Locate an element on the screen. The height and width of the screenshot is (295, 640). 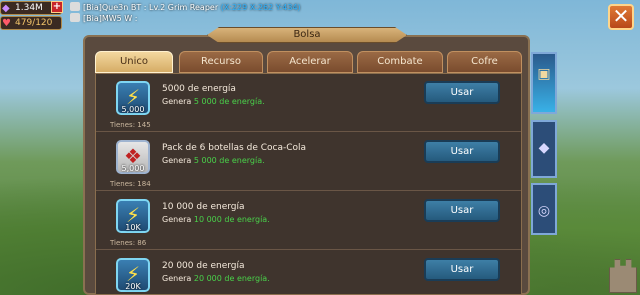
item-name: 20 000 de energía is located at coordinates (203, 266).